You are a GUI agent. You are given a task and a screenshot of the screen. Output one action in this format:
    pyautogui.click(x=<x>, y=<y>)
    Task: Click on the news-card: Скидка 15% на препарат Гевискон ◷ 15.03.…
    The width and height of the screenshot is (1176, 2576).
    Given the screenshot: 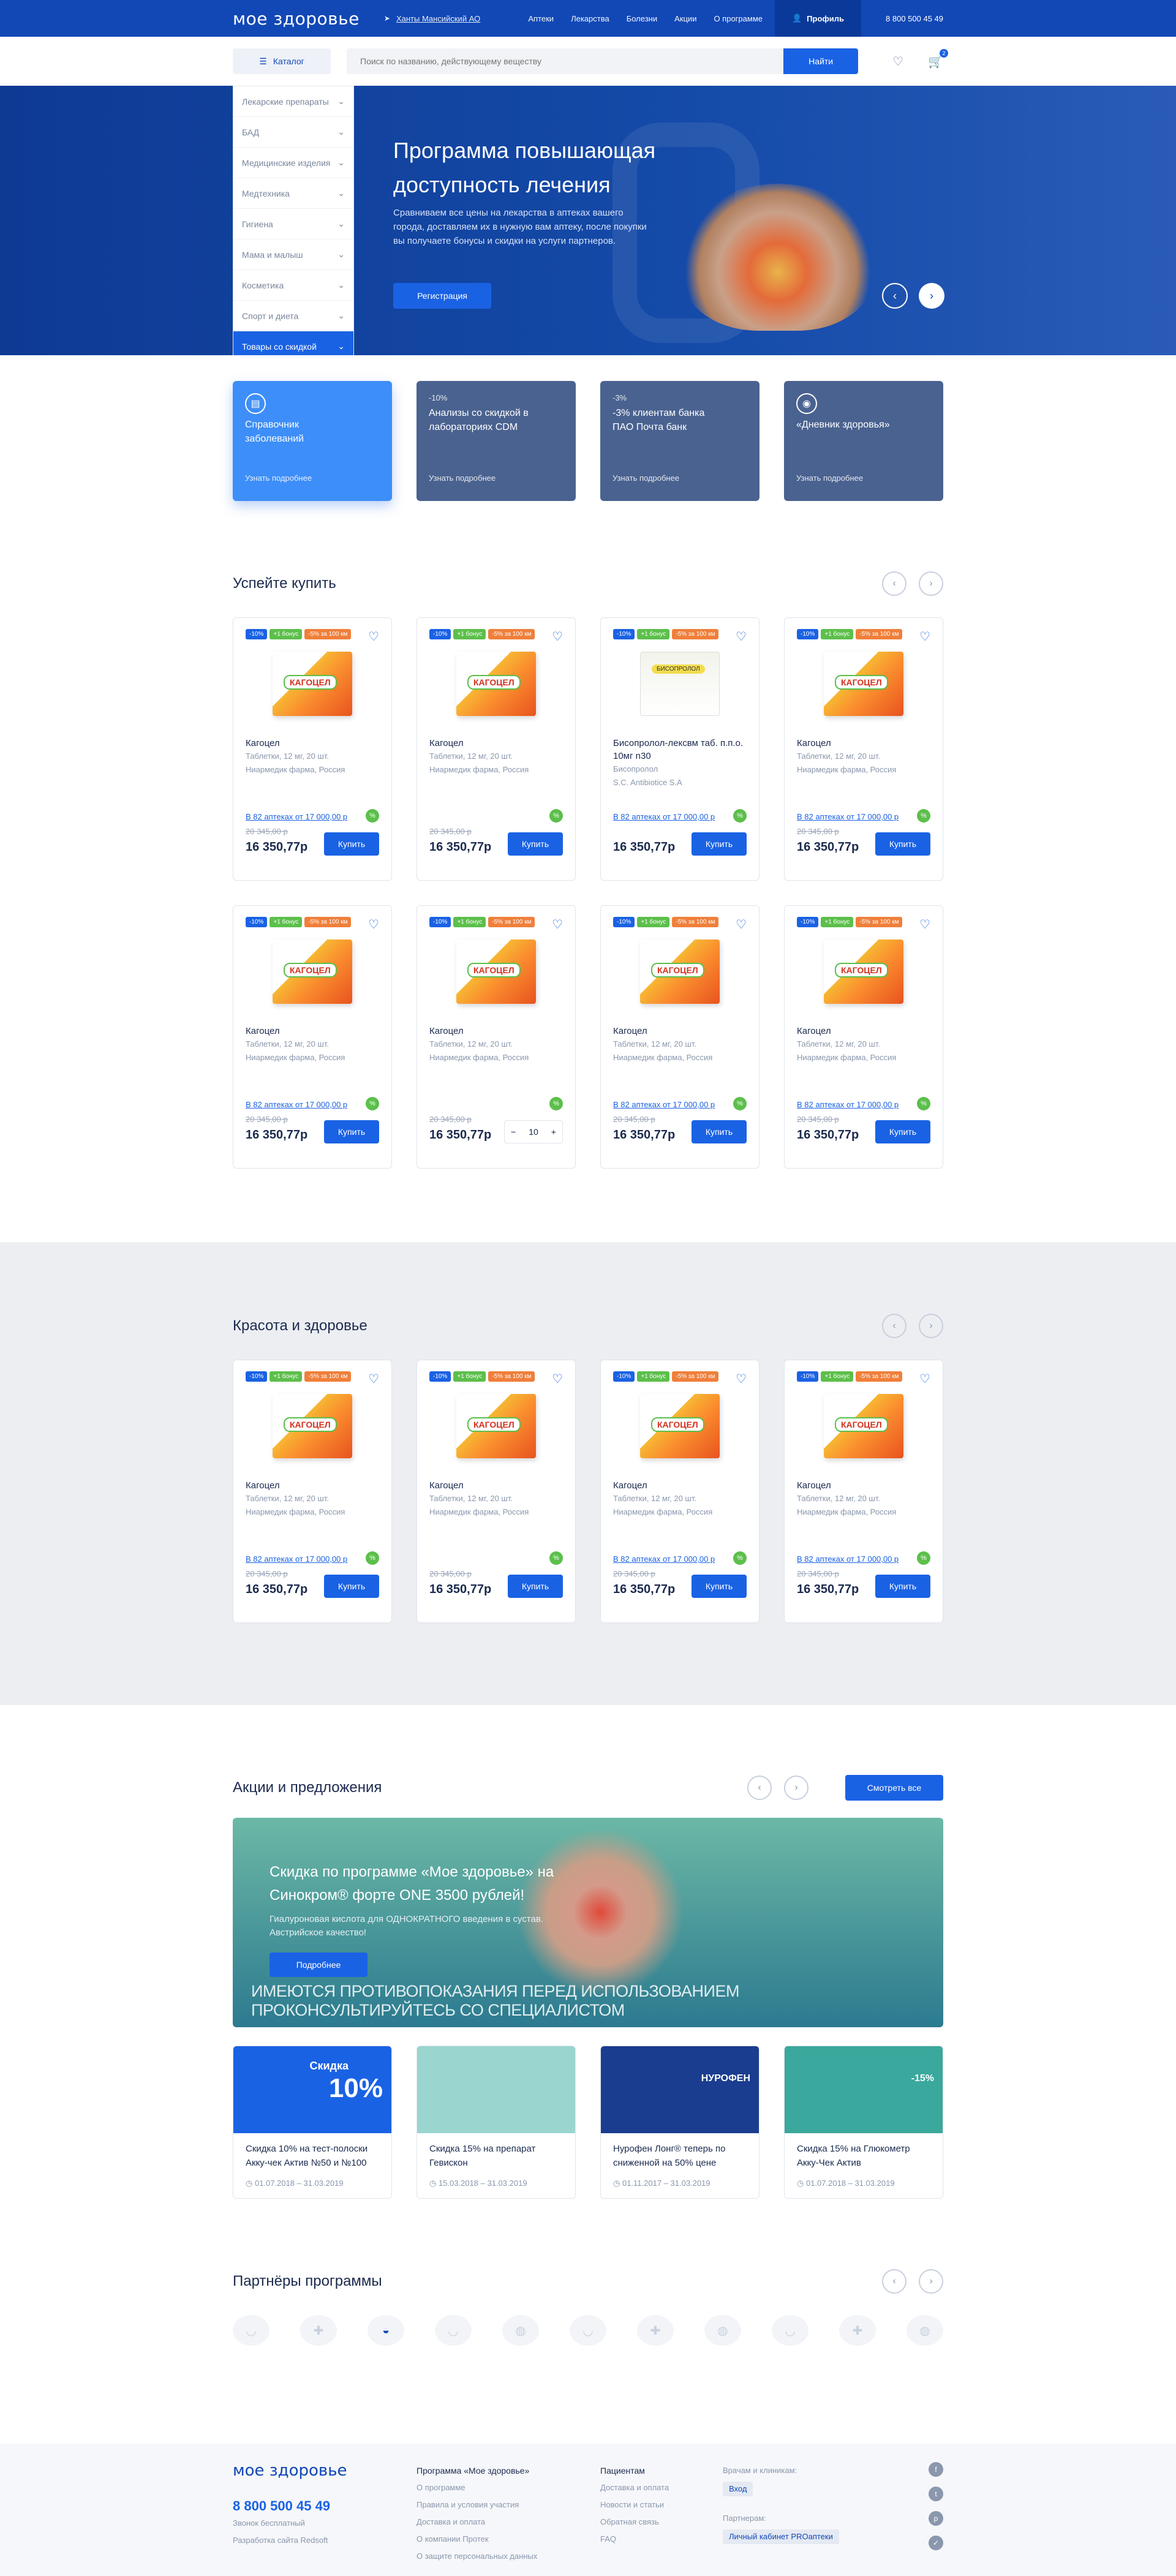 What is the action you would take?
    pyautogui.click(x=496, y=2122)
    